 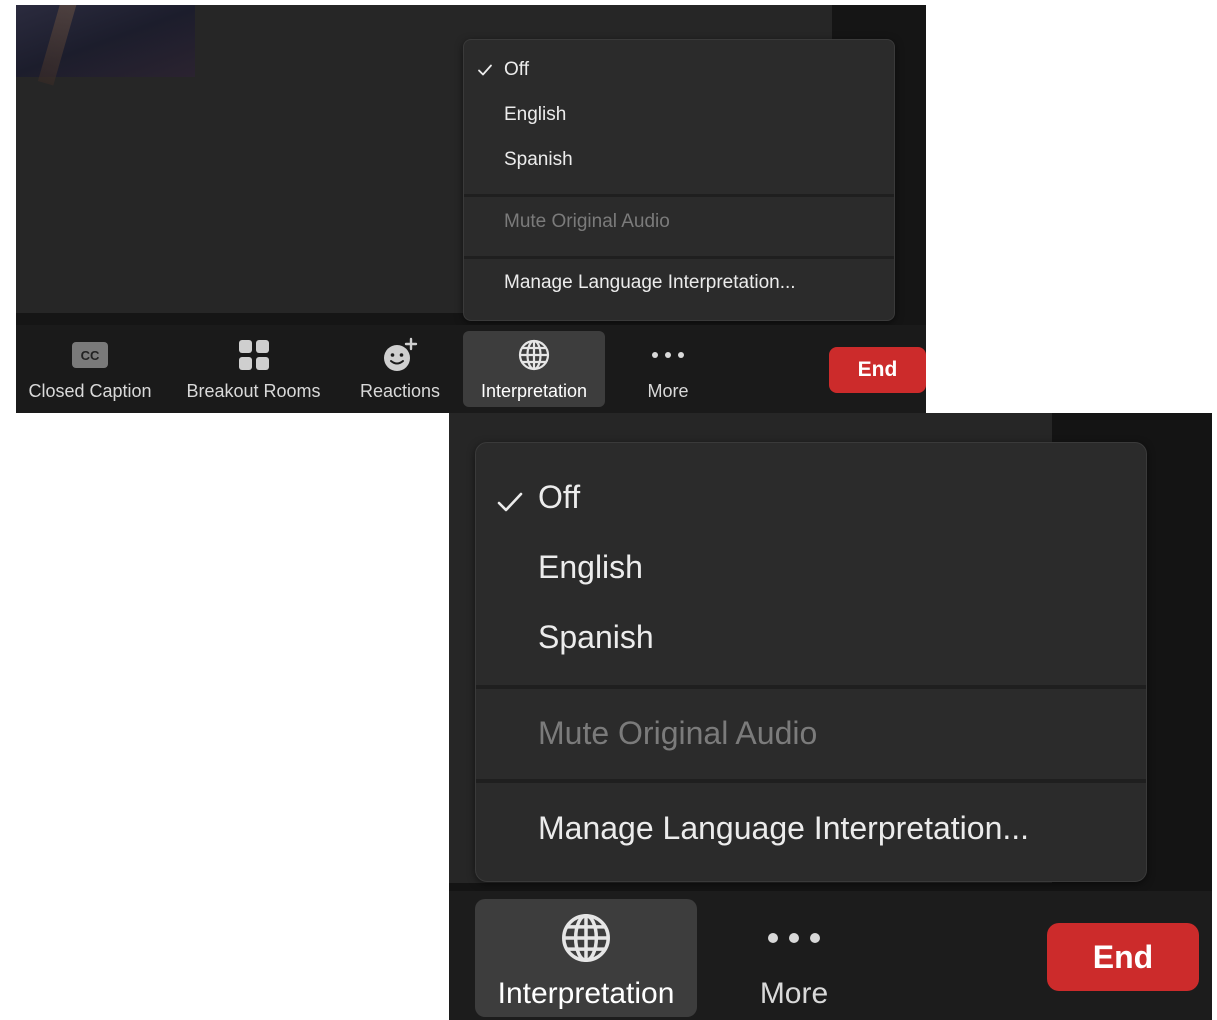 What do you see at coordinates (90, 391) in the screenshot?
I see `closed-caption-label: Closed Caption` at bounding box center [90, 391].